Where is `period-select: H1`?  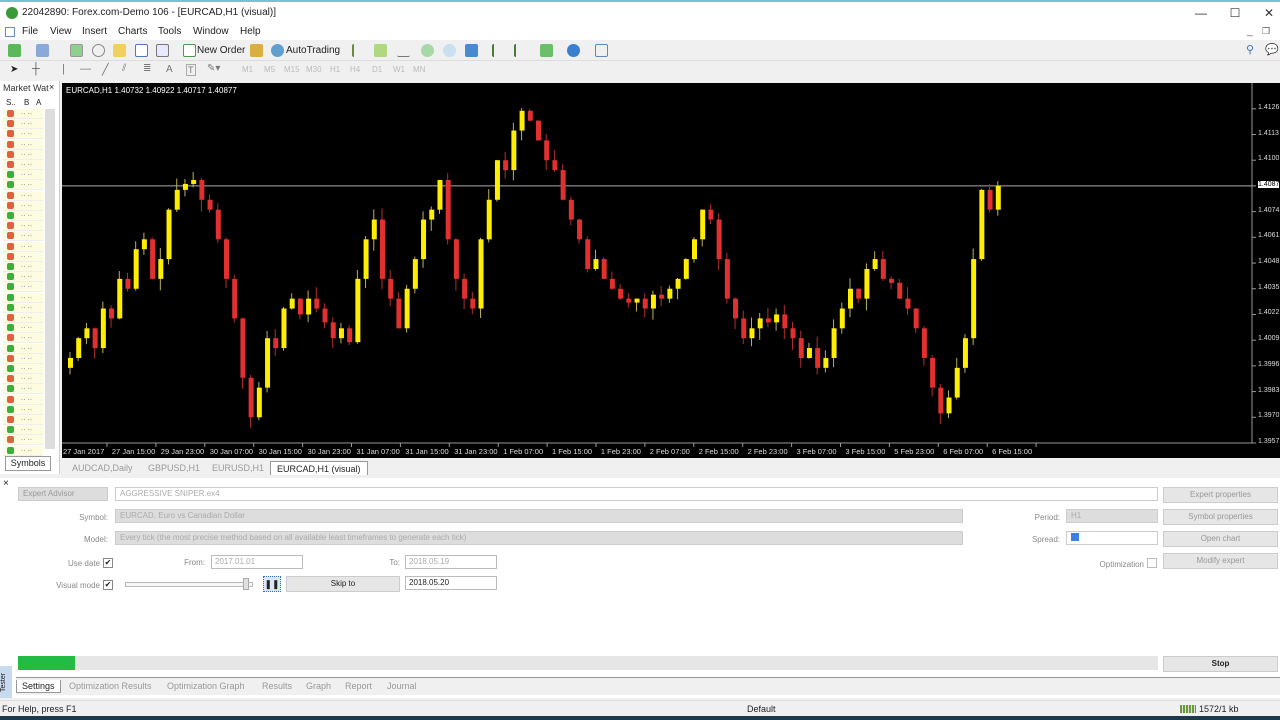
period-select: H1 is located at coordinates (1112, 516).